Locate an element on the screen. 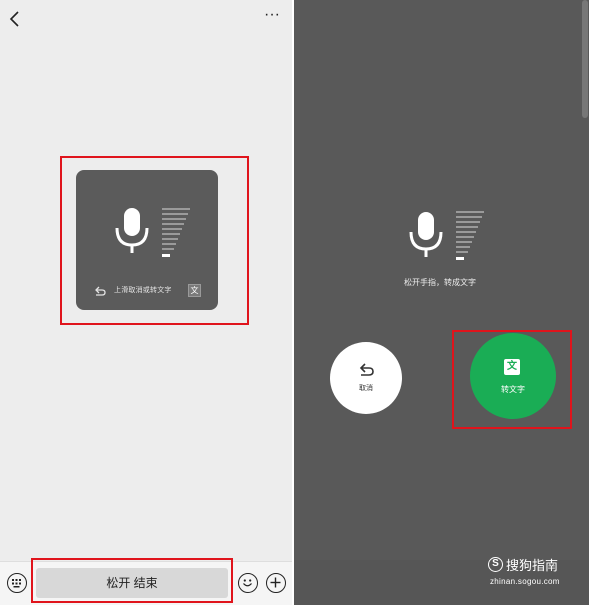 This screenshot has height=611, width=589. highlight-convert-button is located at coordinates (512, 379).